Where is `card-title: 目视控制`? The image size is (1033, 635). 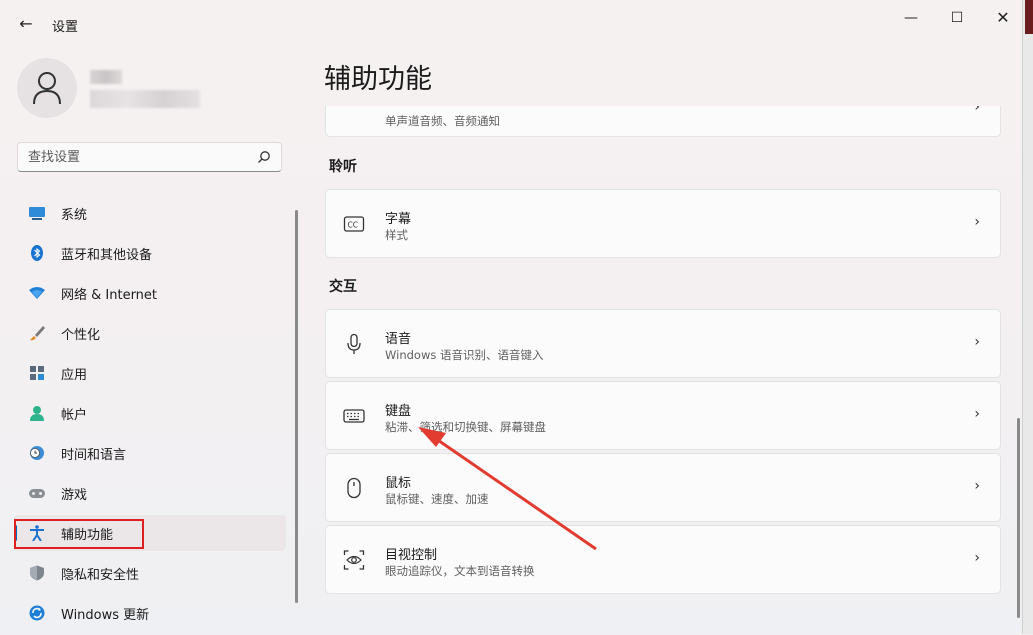
card-title: 目视控制 is located at coordinates (411, 555).